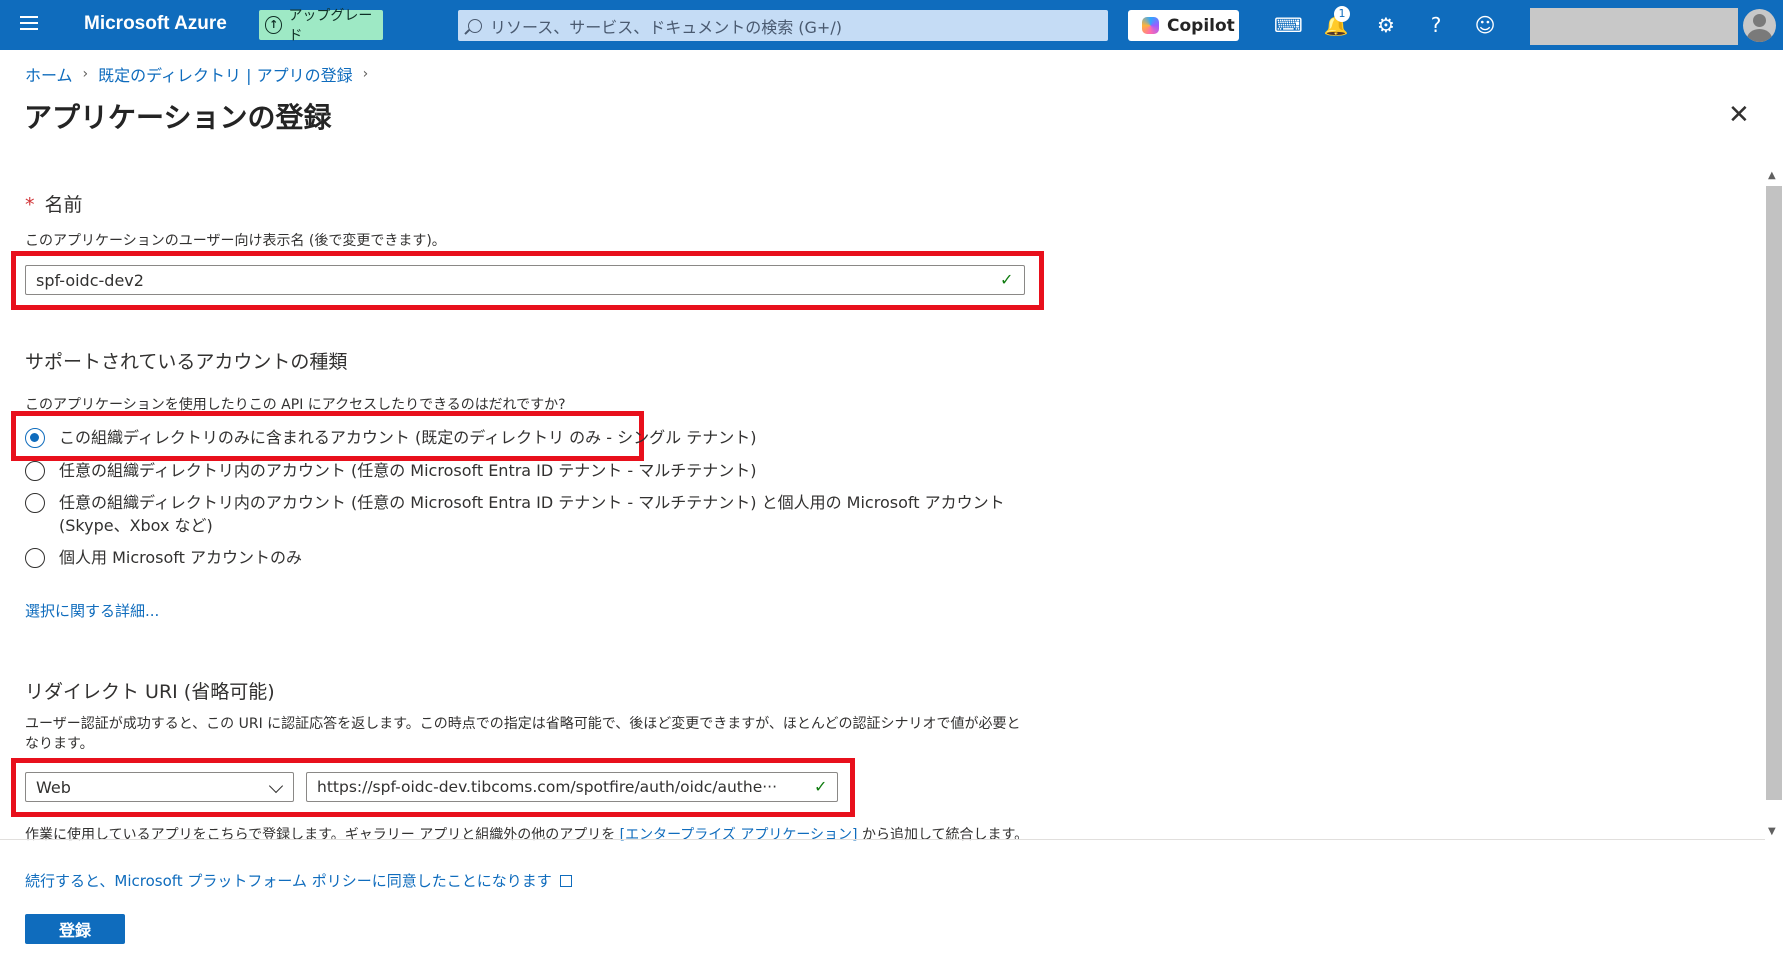 This screenshot has height=969, width=1783. Describe the element at coordinates (1634, 26) in the screenshot. I see `account-name` at that location.